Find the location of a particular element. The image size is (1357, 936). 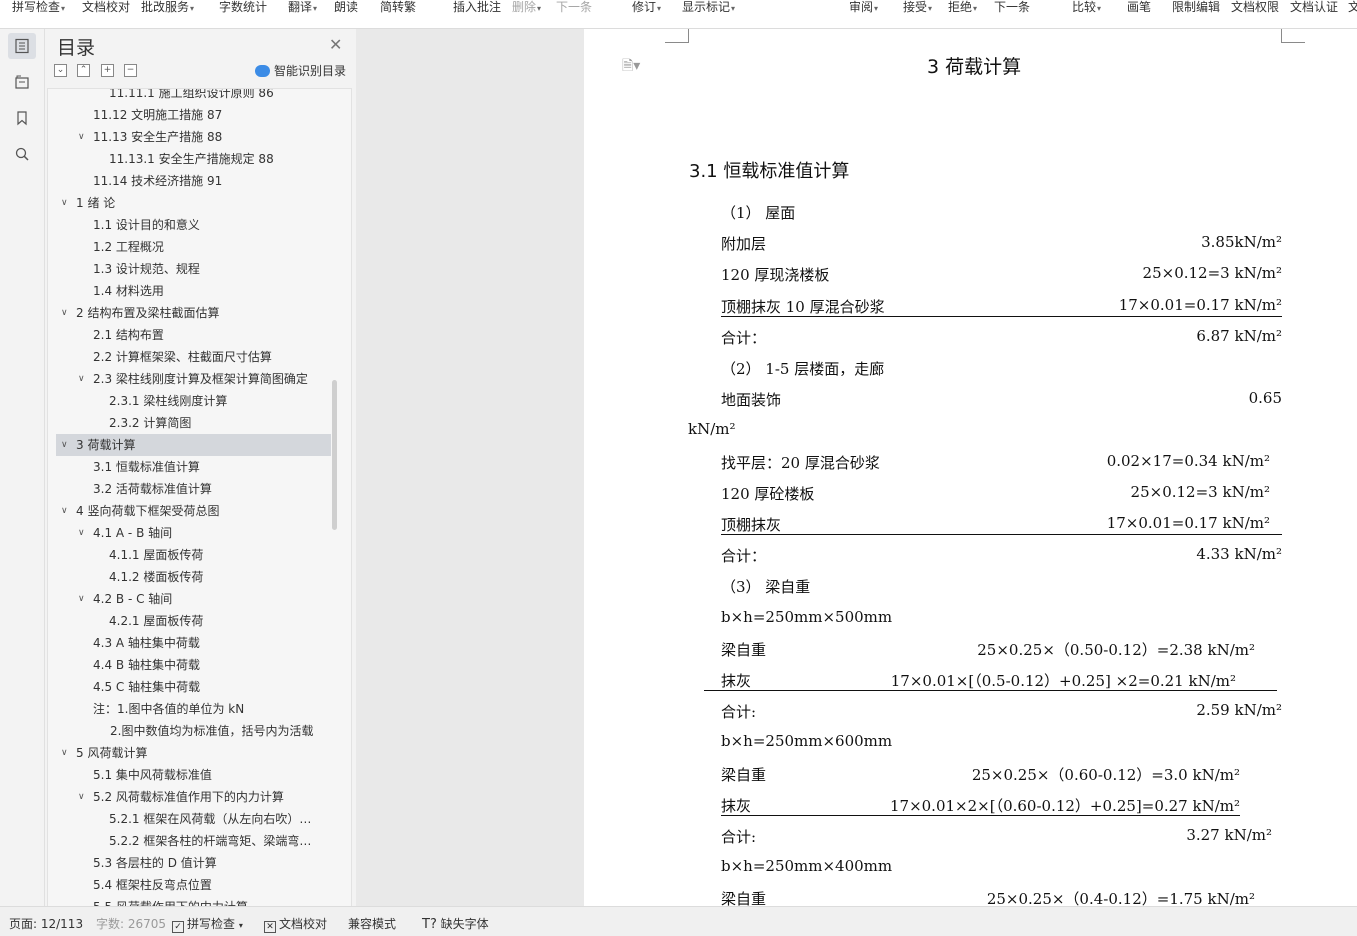

toc-item: 2.图中数值均为标准值，括号内为活载 is located at coordinates (198, 731).